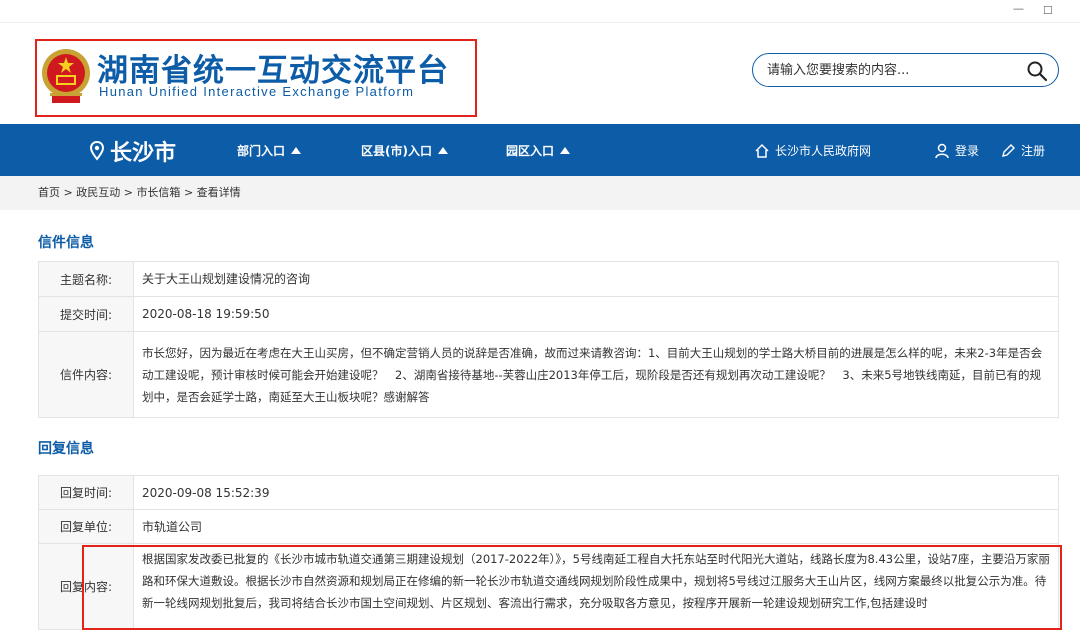  Describe the element at coordinates (396, 151) in the screenshot. I see `nav-item-label: 区县(市)入口` at that location.